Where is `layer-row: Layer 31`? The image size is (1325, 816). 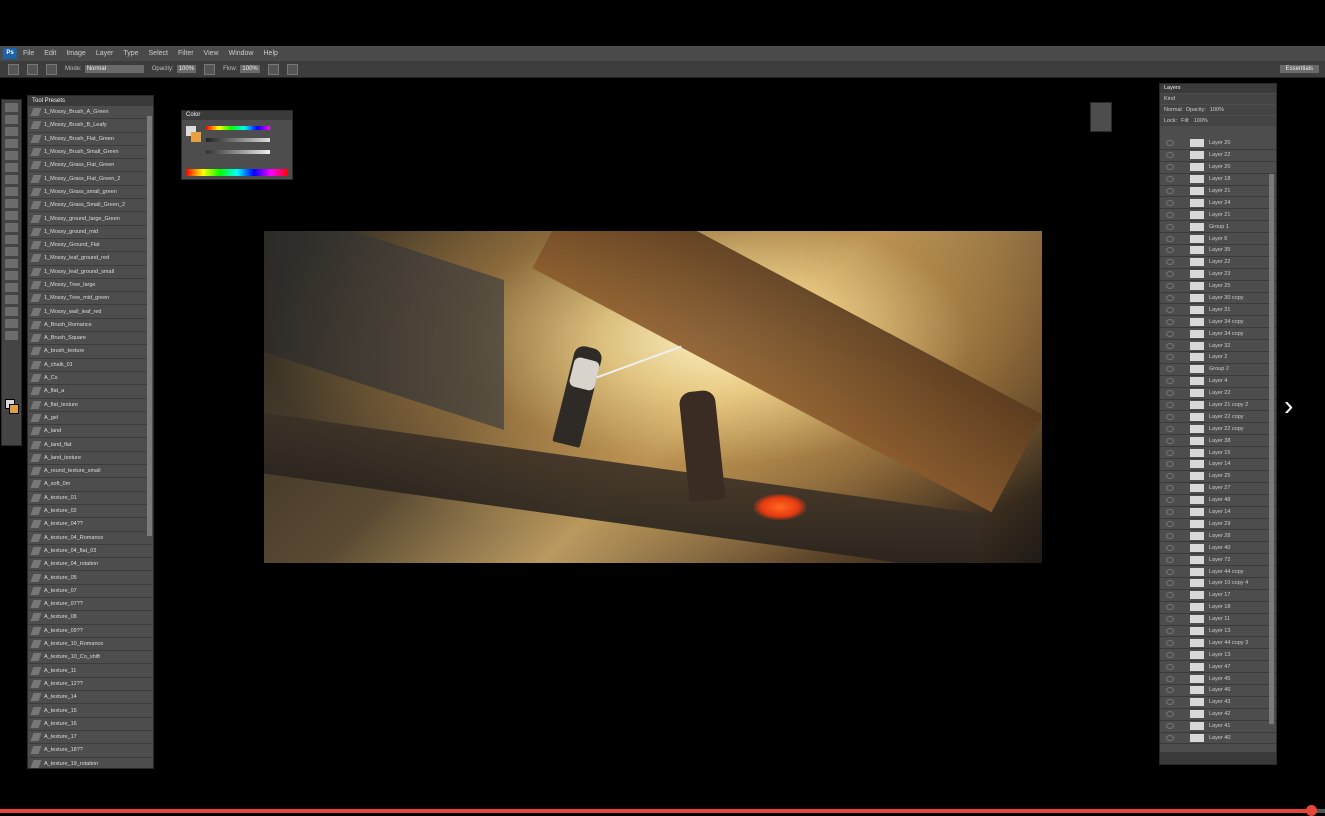
layer-row: Layer 31 is located at coordinates (1218, 310).